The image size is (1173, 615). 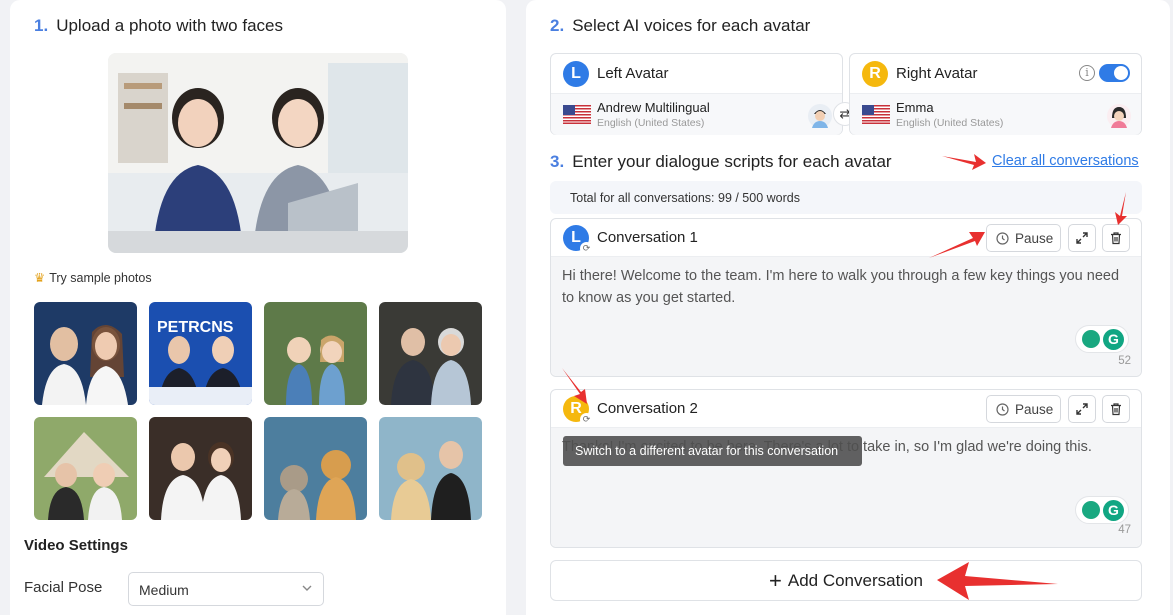 I want to click on avatar-badge-letter: L, so click(x=576, y=237).